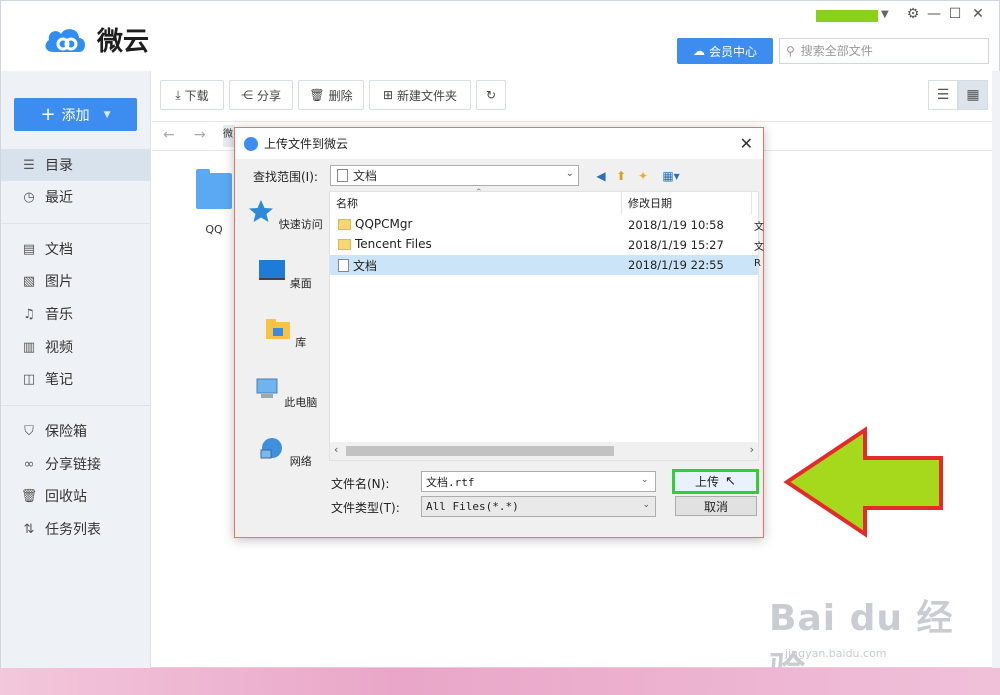  Describe the element at coordinates (978, 14) in the screenshot. I see `close-button: ✕` at that location.